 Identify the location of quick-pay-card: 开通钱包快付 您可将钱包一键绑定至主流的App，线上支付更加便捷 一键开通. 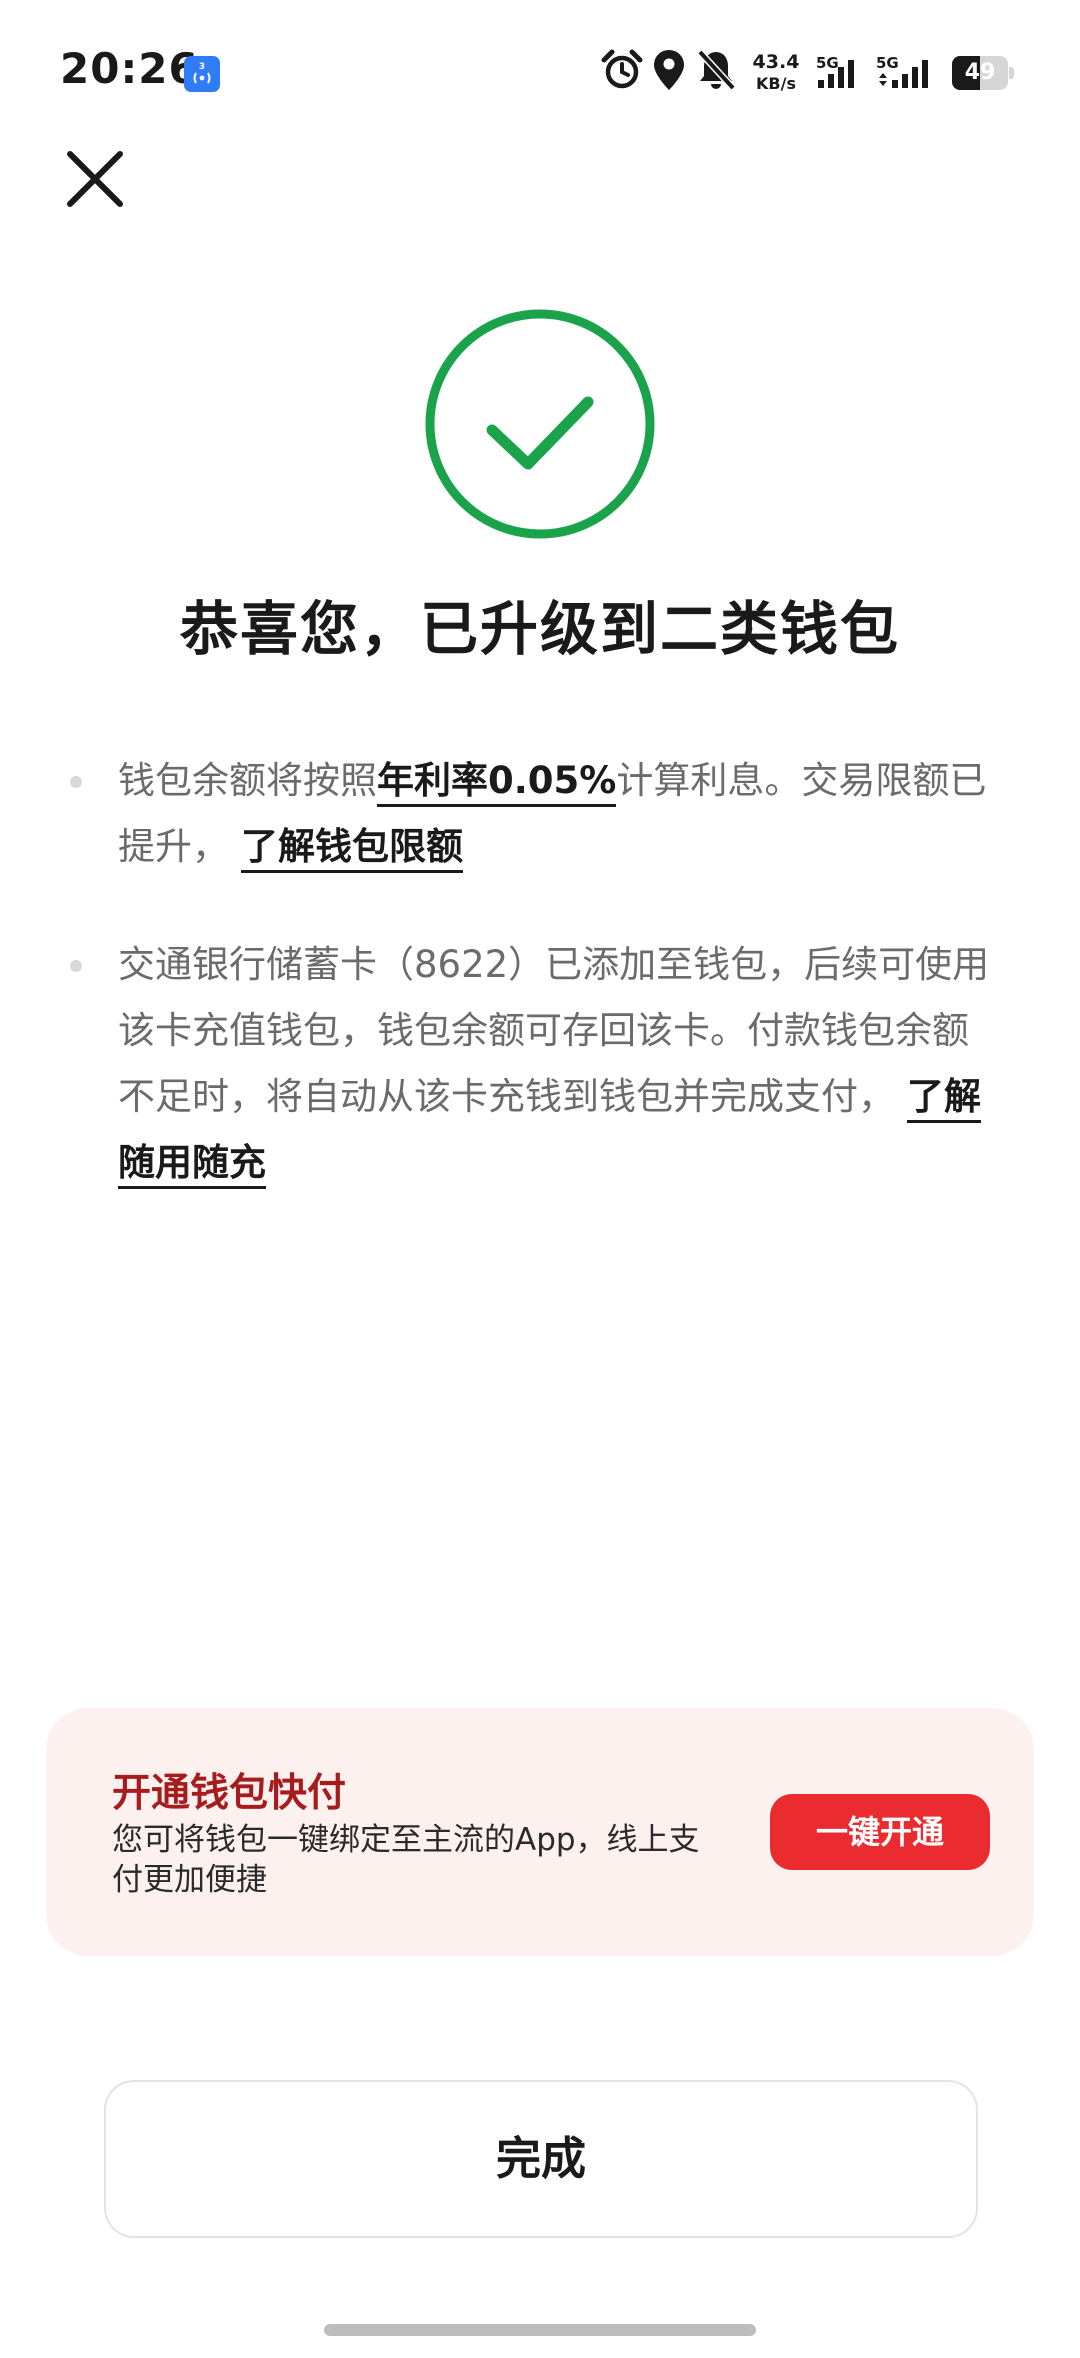
(540, 1832).